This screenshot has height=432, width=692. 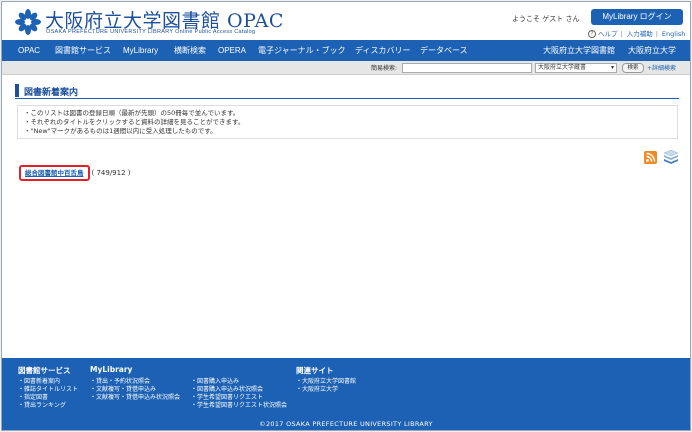 What do you see at coordinates (546, 19) in the screenshot?
I see `welcome-text: ようこそ ゲスト さん` at bounding box center [546, 19].